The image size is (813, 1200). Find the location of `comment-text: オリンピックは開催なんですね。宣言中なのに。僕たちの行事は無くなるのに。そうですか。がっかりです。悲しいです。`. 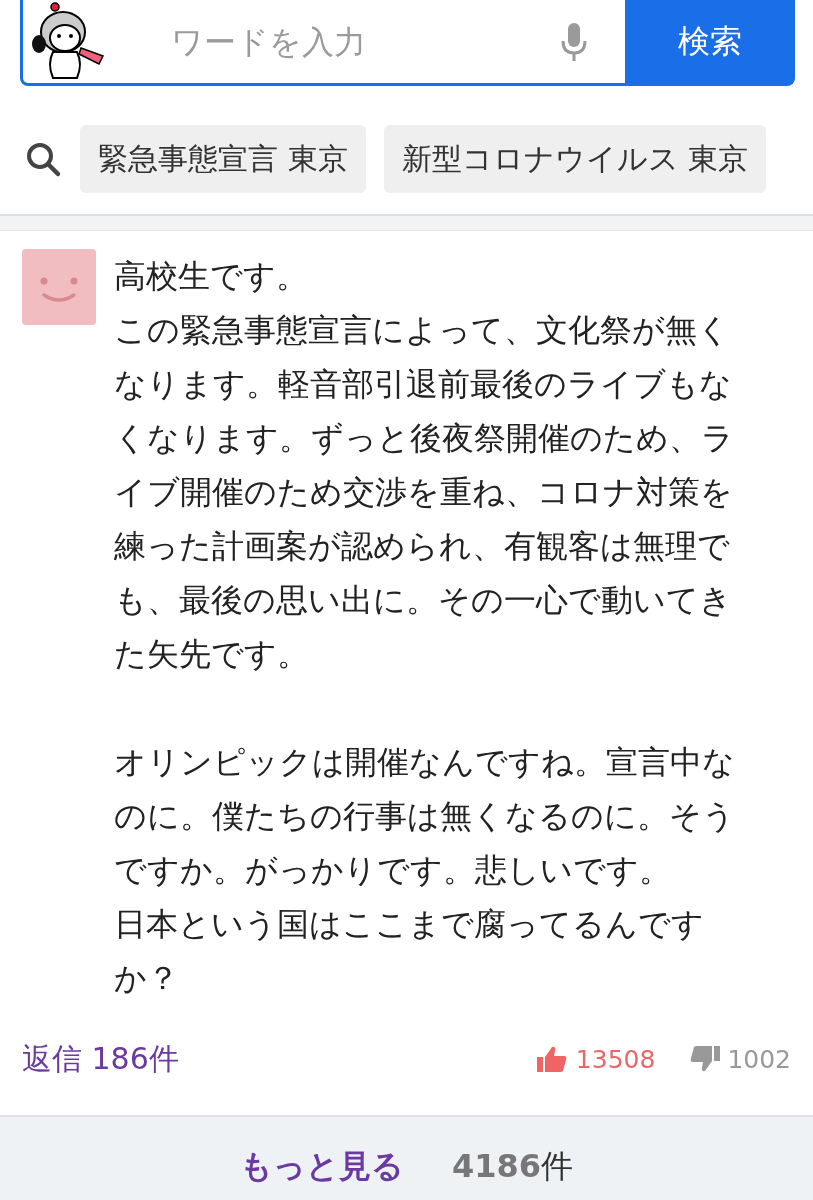

comment-text: オリンピックは開催なんですね。宣言中なのに。僕たちの行事は無くなるのに。そうですか。がっかりです。悲しいです。 is located at coordinates (425, 816).